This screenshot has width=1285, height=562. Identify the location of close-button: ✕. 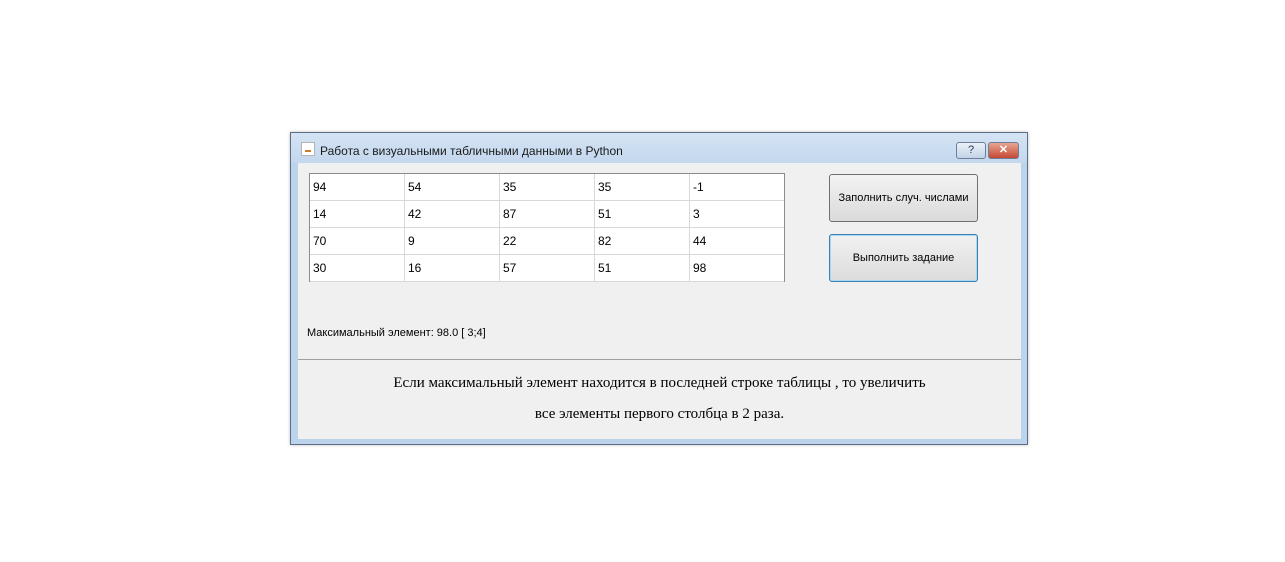
(1003, 150).